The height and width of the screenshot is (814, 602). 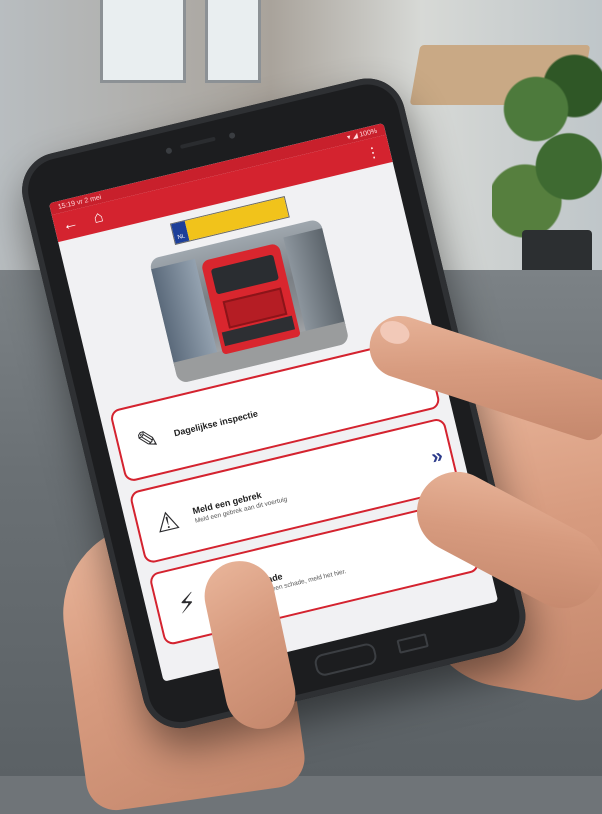 What do you see at coordinates (232, 135) in the screenshot?
I see `sensor-dot` at bounding box center [232, 135].